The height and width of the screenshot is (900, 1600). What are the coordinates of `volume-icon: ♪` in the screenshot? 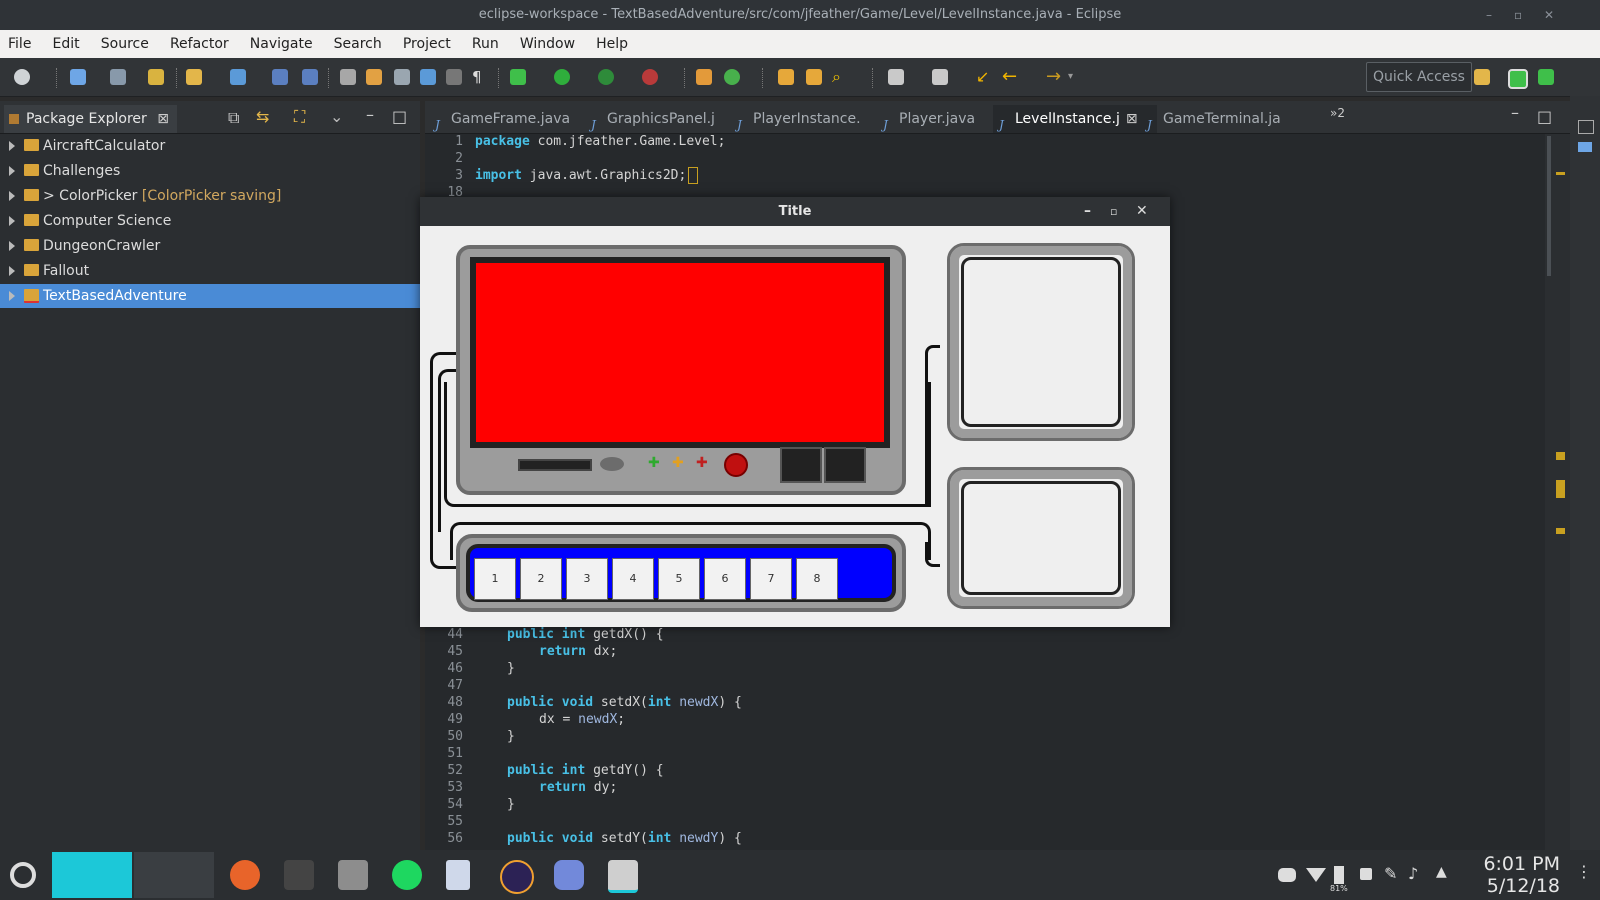 It's located at (1413, 873).